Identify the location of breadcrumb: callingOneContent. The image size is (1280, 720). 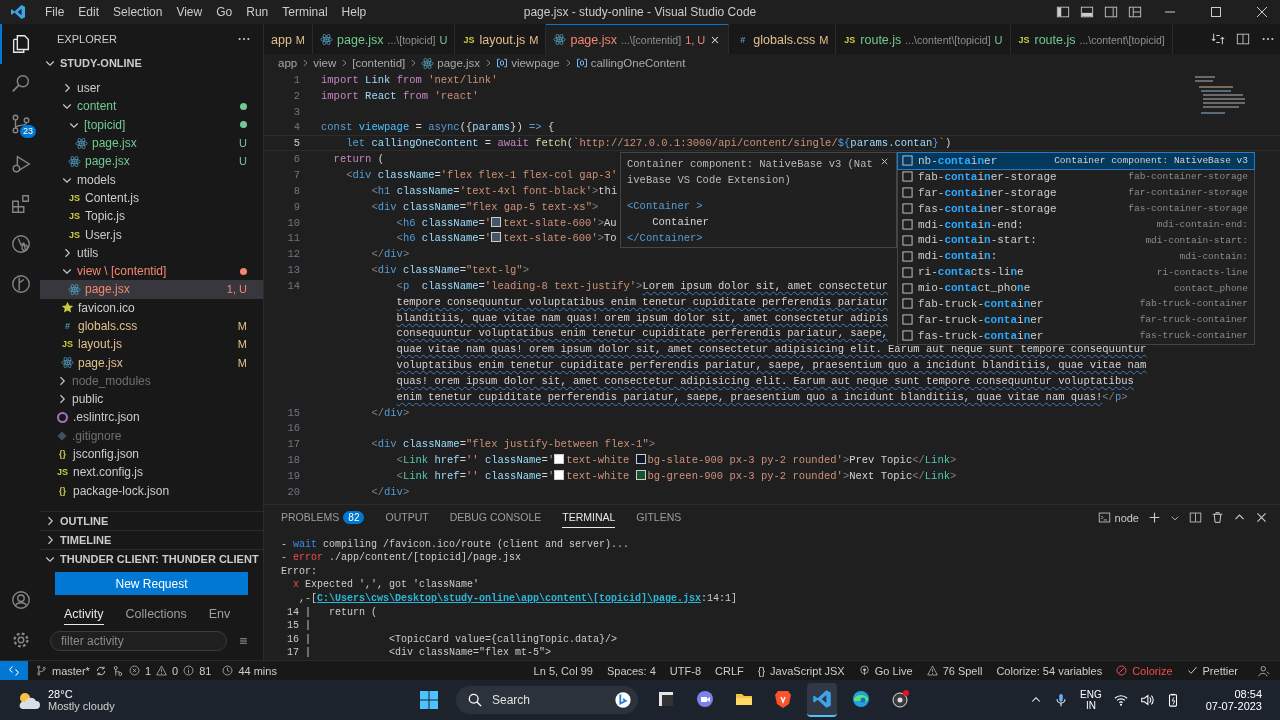
(638, 63).